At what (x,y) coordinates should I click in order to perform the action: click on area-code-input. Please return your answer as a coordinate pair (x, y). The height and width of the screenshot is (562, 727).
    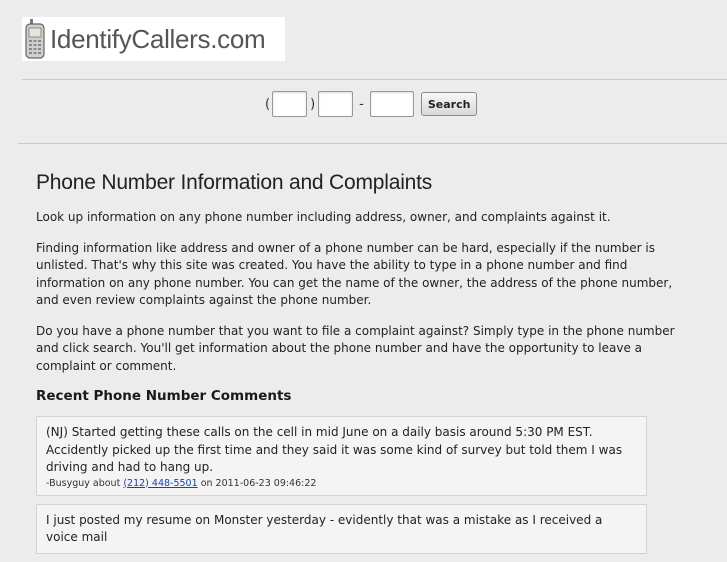
    Looking at the image, I should click on (290, 104).